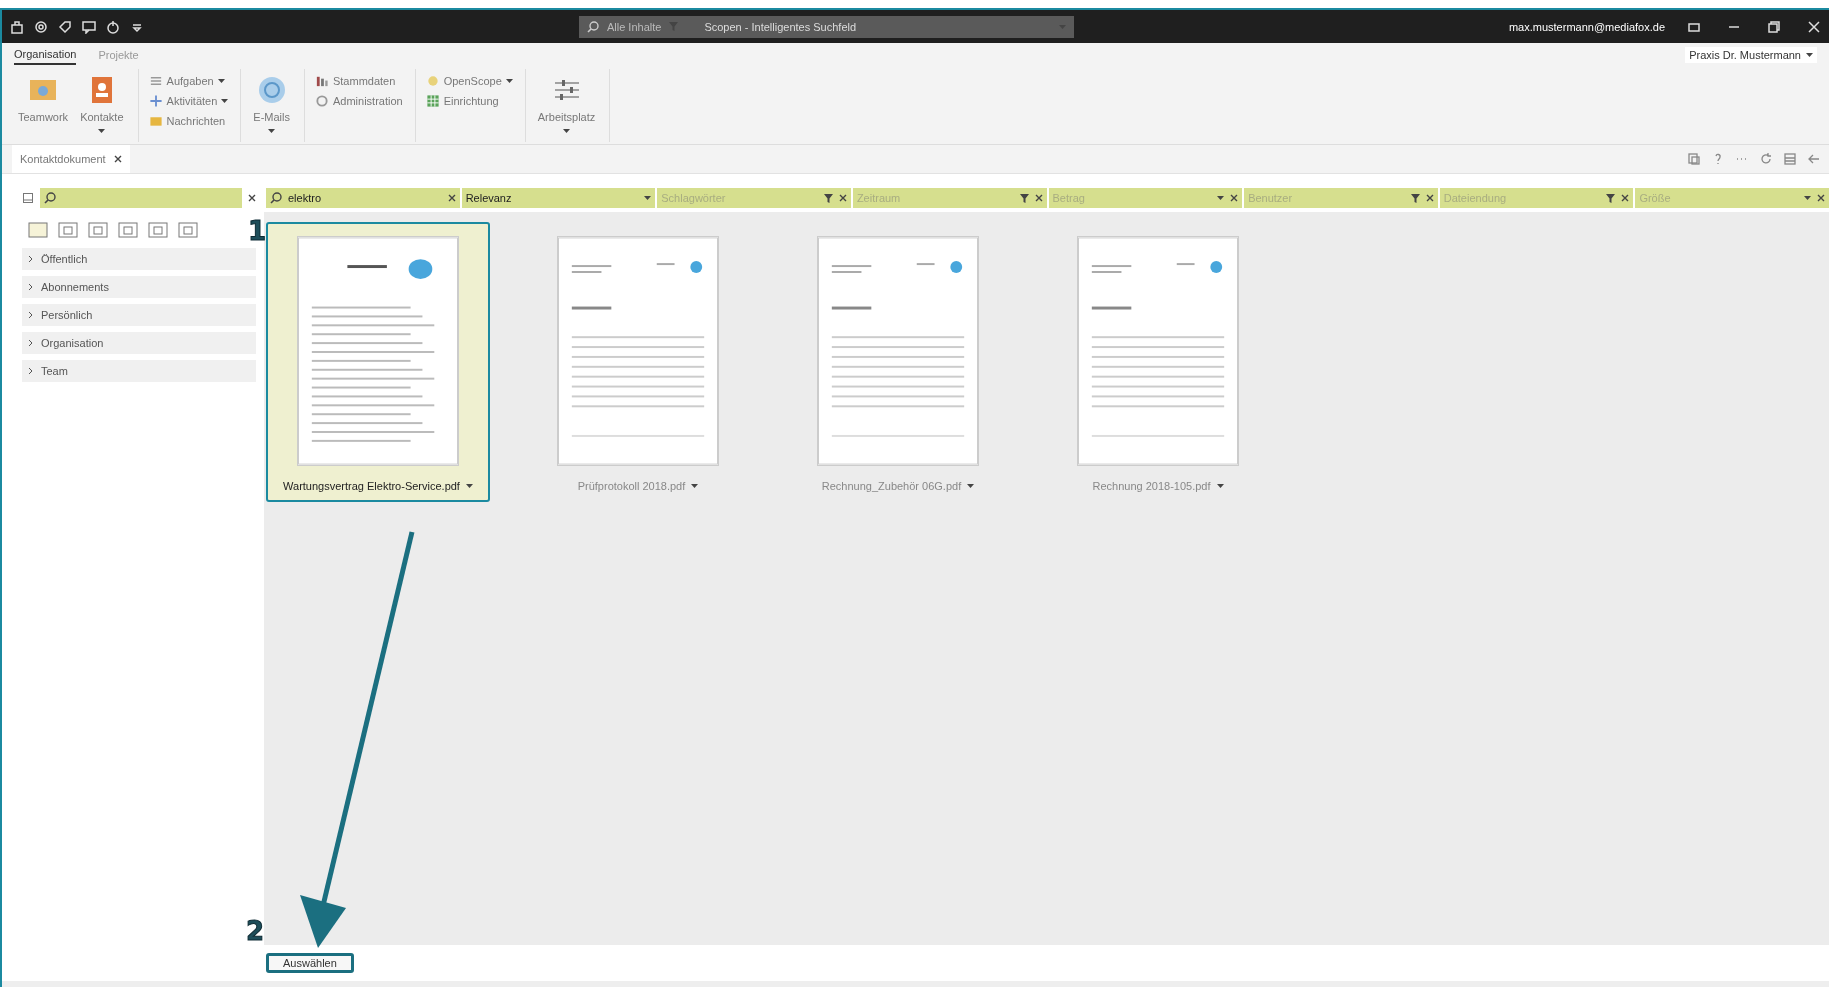 The image size is (1829, 987). I want to click on chat-icon, so click(89, 26).